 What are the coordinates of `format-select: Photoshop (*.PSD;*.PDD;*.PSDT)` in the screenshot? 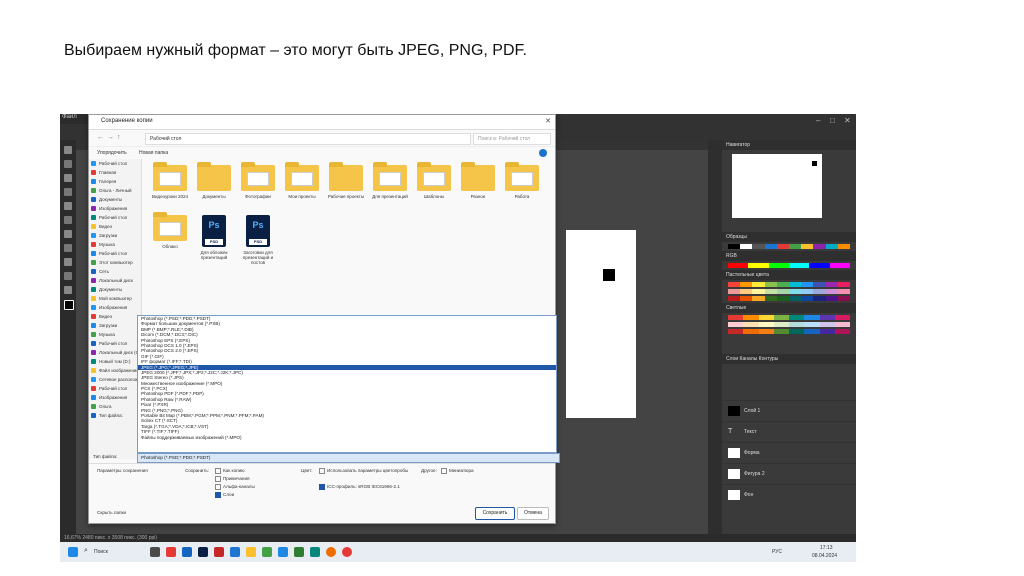 It's located at (348, 458).